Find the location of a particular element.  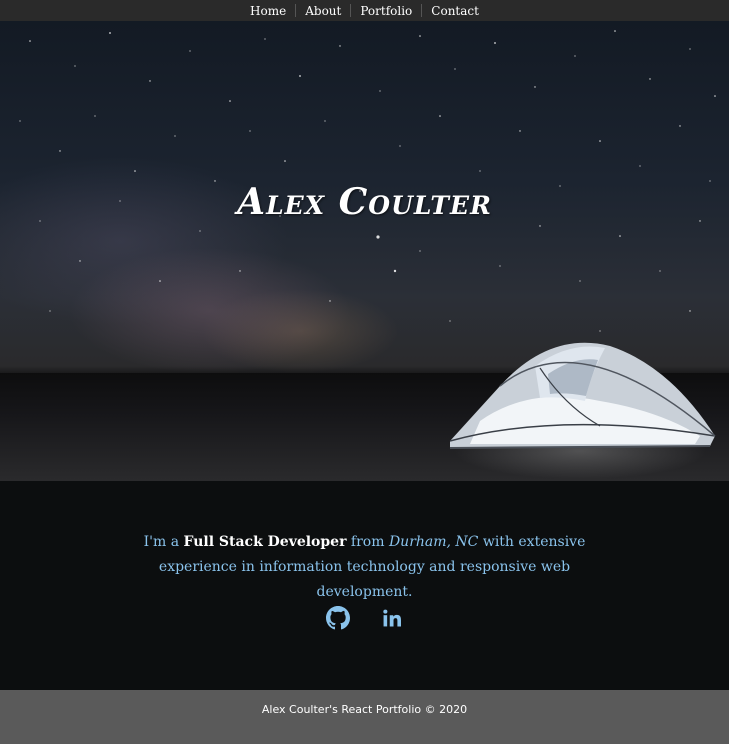

linkedin-icon is located at coordinates (391, 618).